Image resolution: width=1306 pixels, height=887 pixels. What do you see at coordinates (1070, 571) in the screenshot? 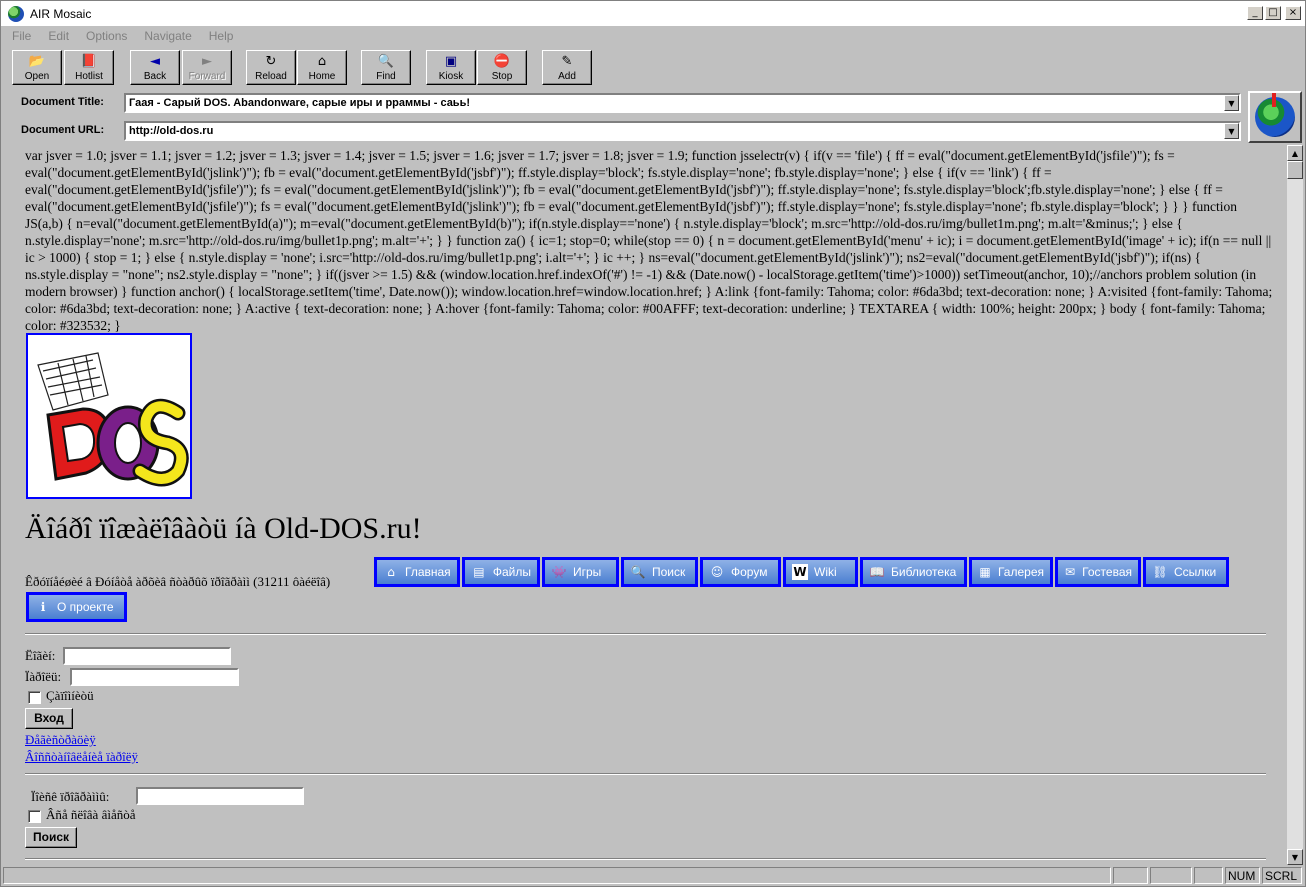
I see `guestbook-icon: ✉` at bounding box center [1070, 571].